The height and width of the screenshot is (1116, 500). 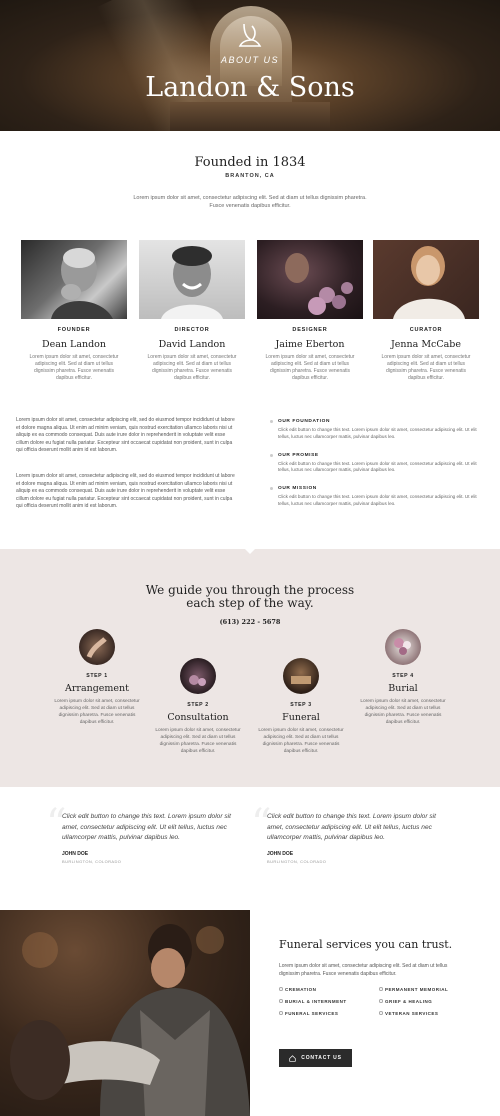 What do you see at coordinates (74, 344) in the screenshot?
I see `member-name: Dean Landon` at bounding box center [74, 344].